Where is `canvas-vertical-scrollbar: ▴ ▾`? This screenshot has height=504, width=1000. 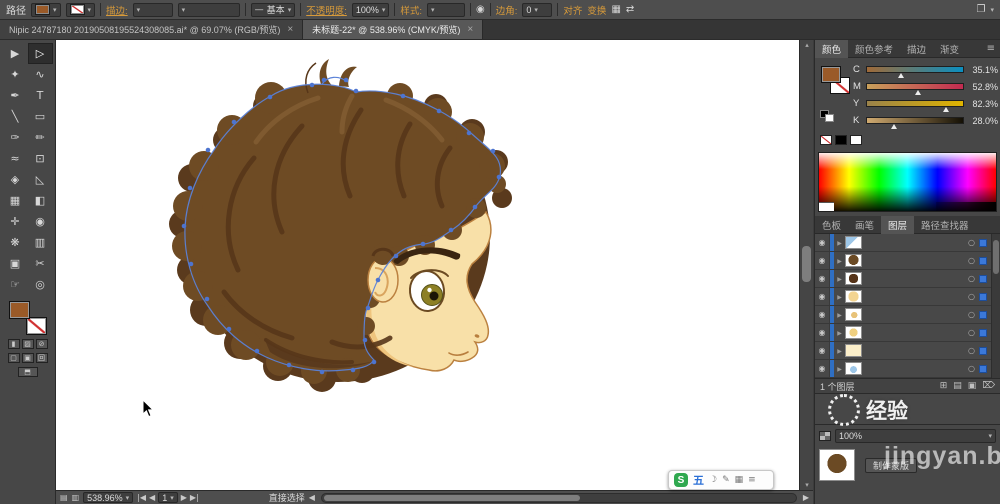
canvas-vertical-scrollbar: ▴ ▾ is located at coordinates (806, 265).